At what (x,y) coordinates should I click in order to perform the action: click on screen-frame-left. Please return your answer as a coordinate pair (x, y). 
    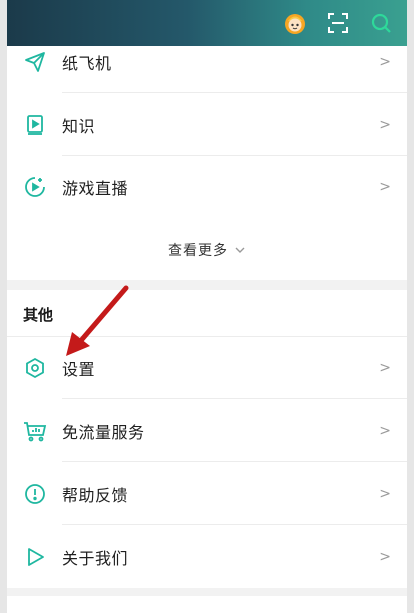
    Looking at the image, I should click on (3, 306).